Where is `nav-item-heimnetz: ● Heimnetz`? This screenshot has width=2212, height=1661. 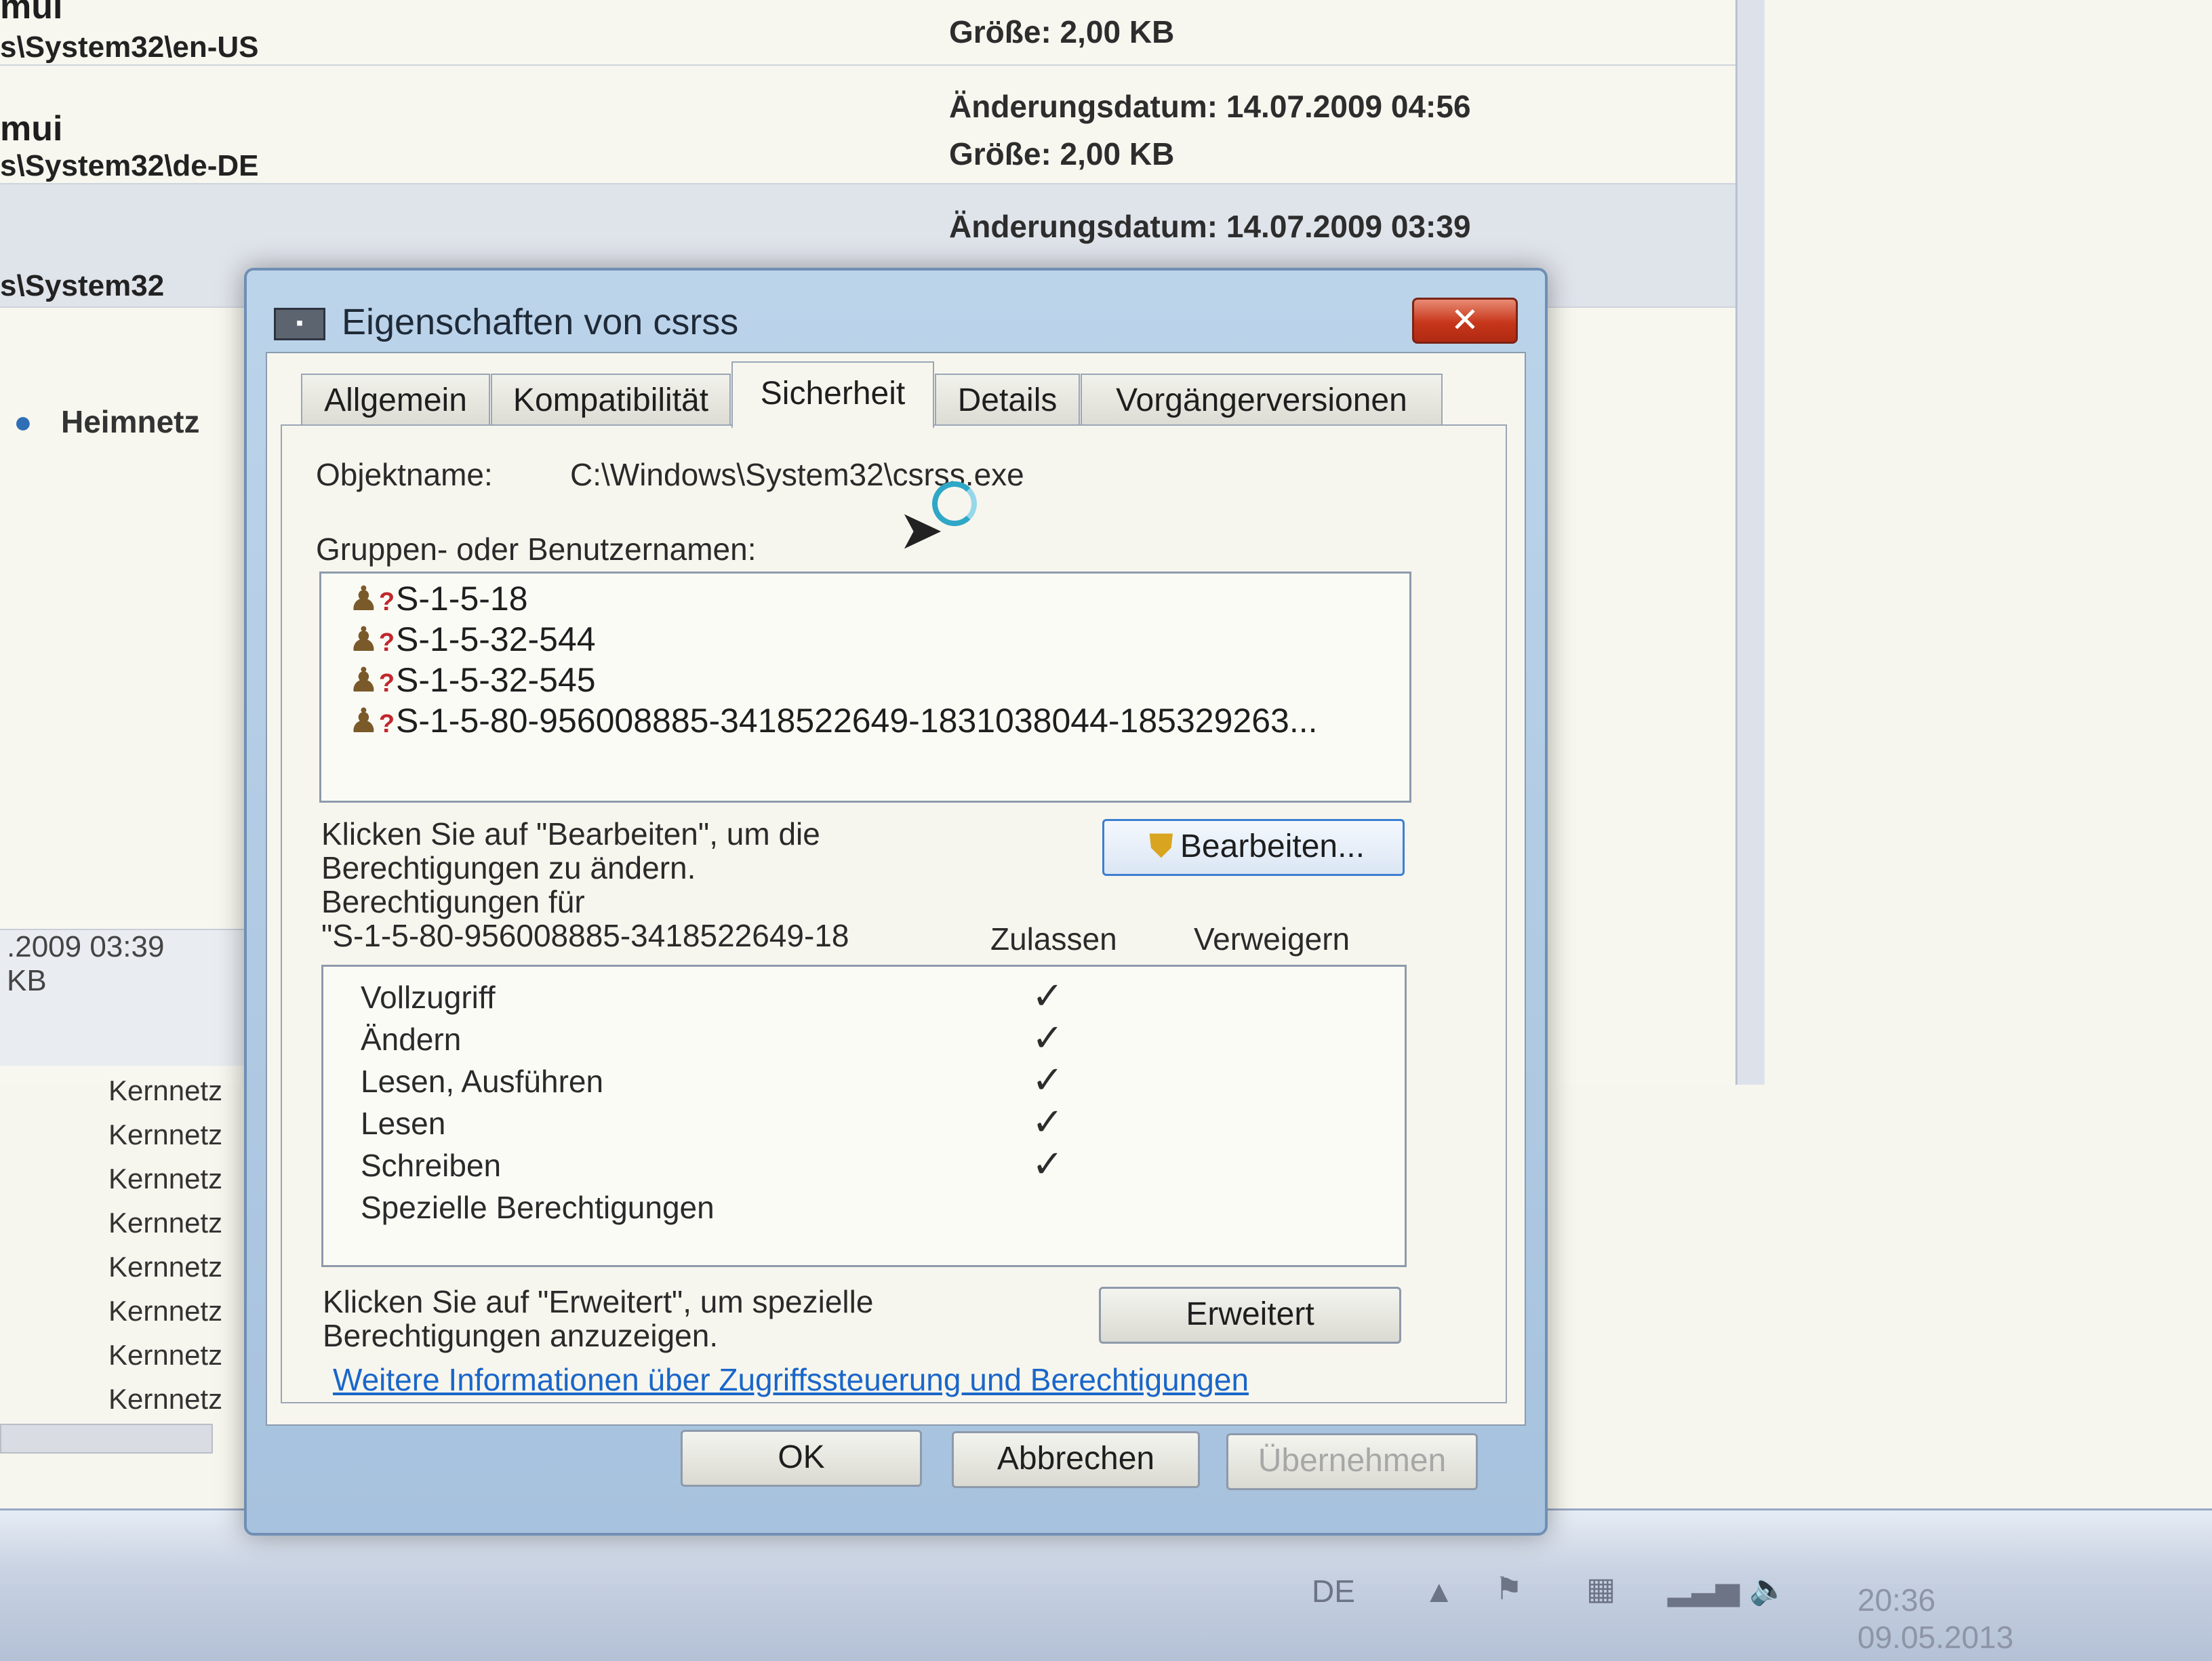
nav-item-heimnetz: ● Heimnetz is located at coordinates (106, 422).